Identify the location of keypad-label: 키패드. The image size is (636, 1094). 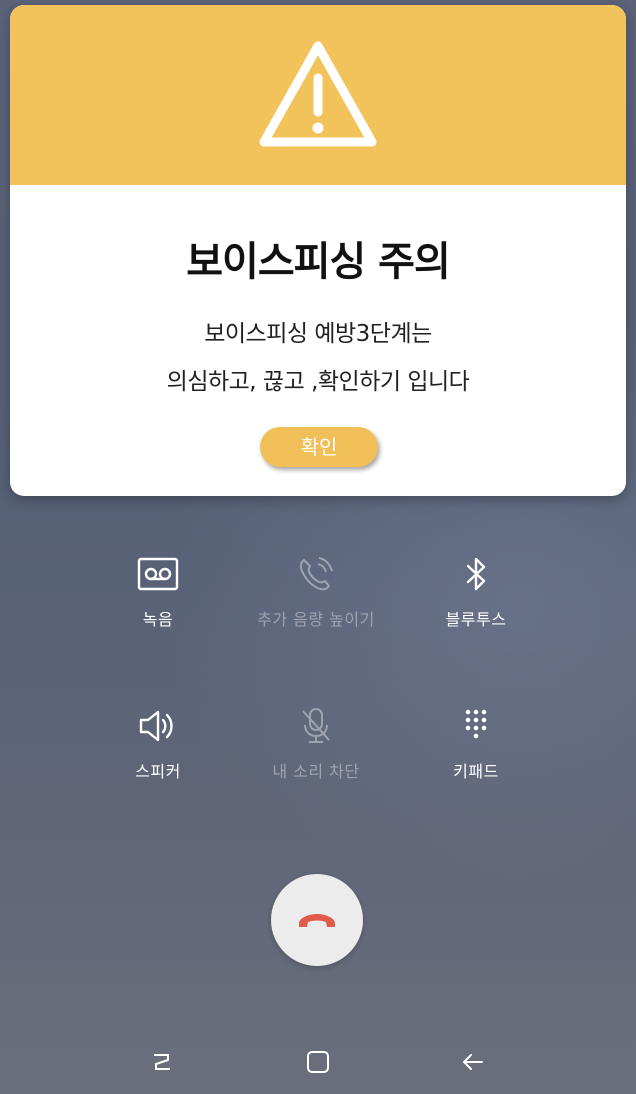
(476, 771).